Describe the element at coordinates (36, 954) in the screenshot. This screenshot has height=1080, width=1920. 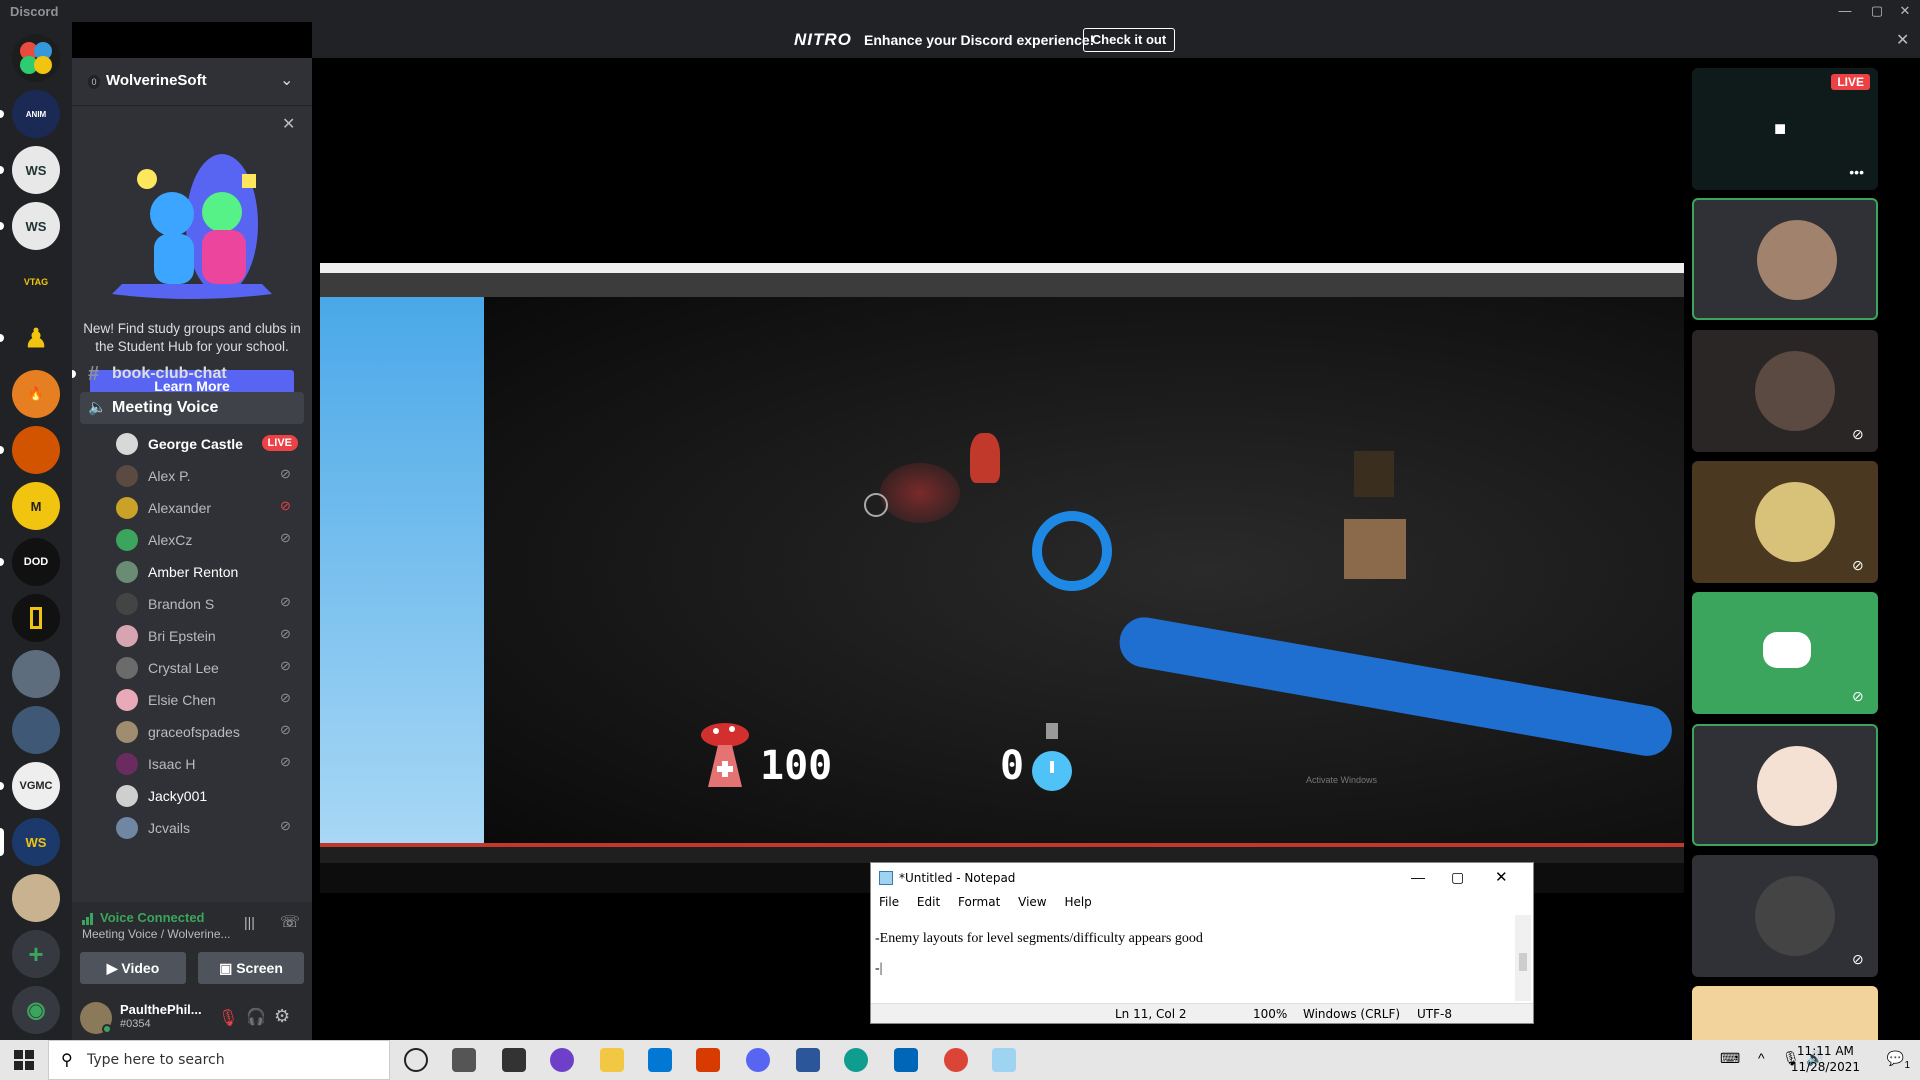
I see `add-server-icon: +` at that location.